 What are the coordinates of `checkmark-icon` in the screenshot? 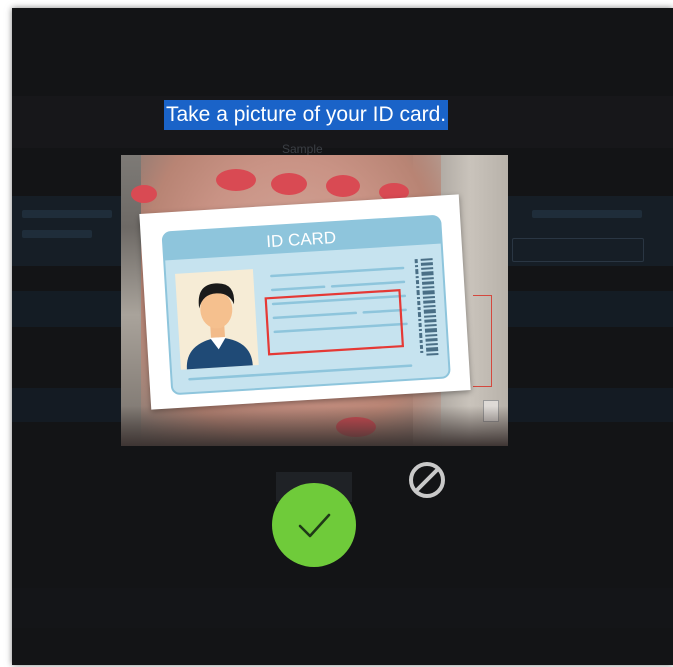 It's located at (314, 525).